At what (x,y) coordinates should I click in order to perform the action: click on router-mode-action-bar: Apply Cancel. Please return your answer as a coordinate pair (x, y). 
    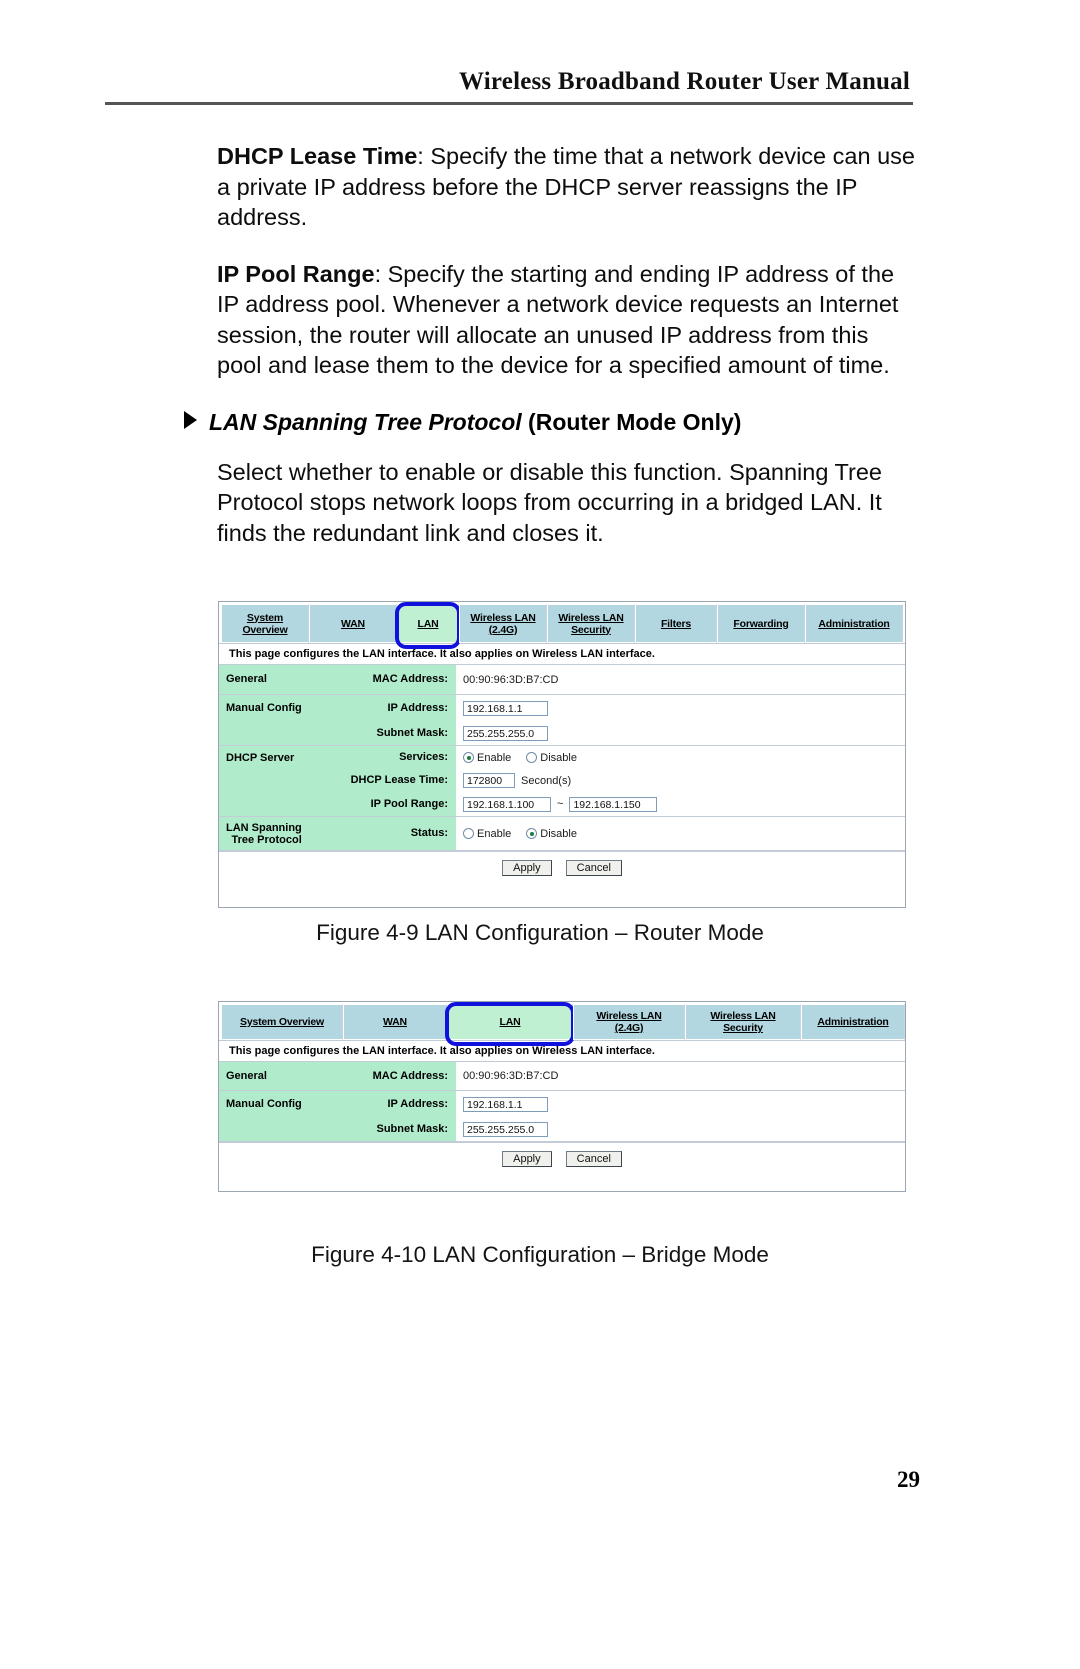
    Looking at the image, I should click on (562, 867).